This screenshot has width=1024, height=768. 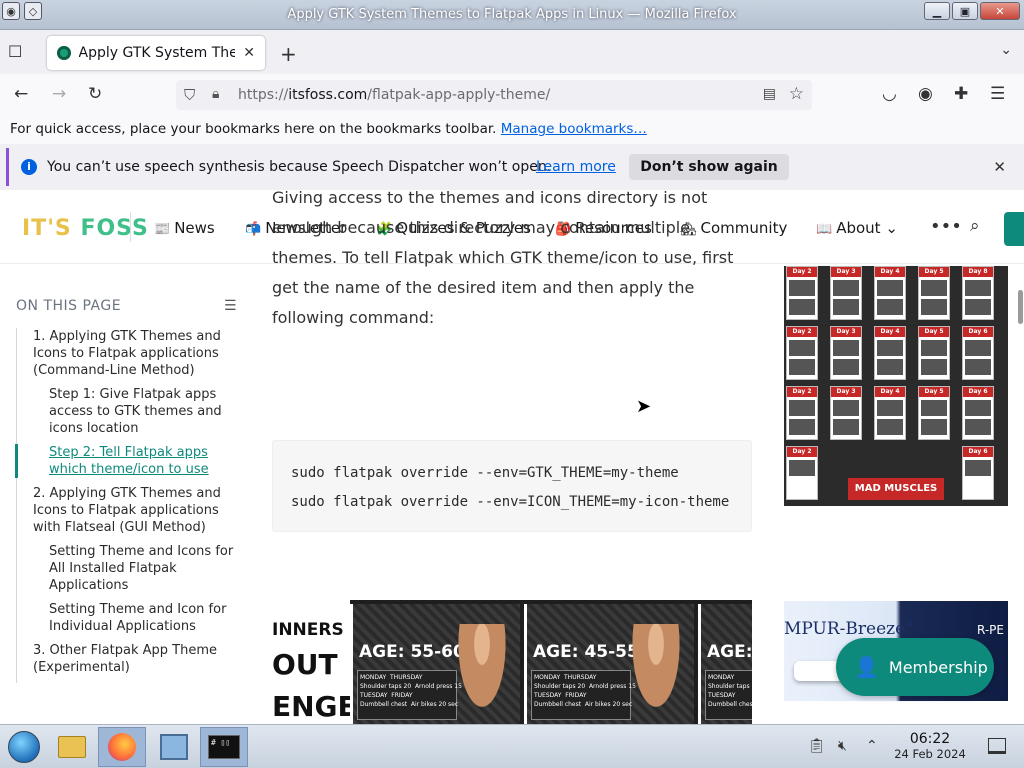 What do you see at coordinates (802, 332) in the screenshot?
I see `day-label: Day 2` at bounding box center [802, 332].